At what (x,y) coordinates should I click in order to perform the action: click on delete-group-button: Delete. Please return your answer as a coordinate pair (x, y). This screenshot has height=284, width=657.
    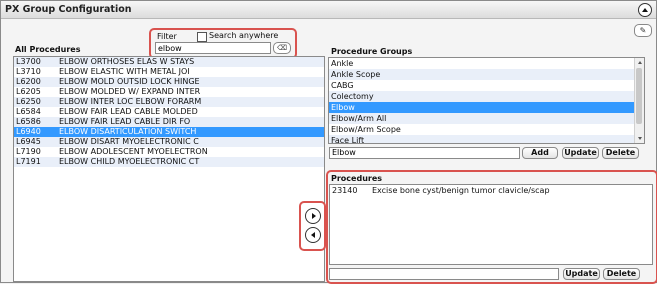
    Looking at the image, I should click on (620, 153).